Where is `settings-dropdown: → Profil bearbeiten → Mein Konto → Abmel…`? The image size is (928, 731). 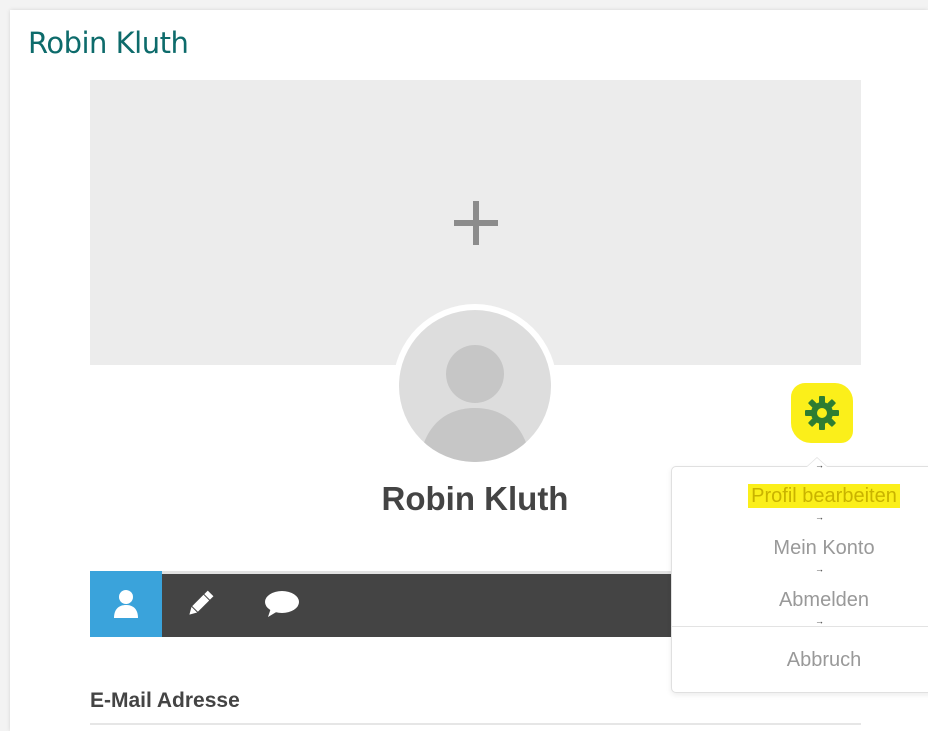
settings-dropdown: → Profil bearbeiten → Mein Konto → Abmel… is located at coordinates (799, 575).